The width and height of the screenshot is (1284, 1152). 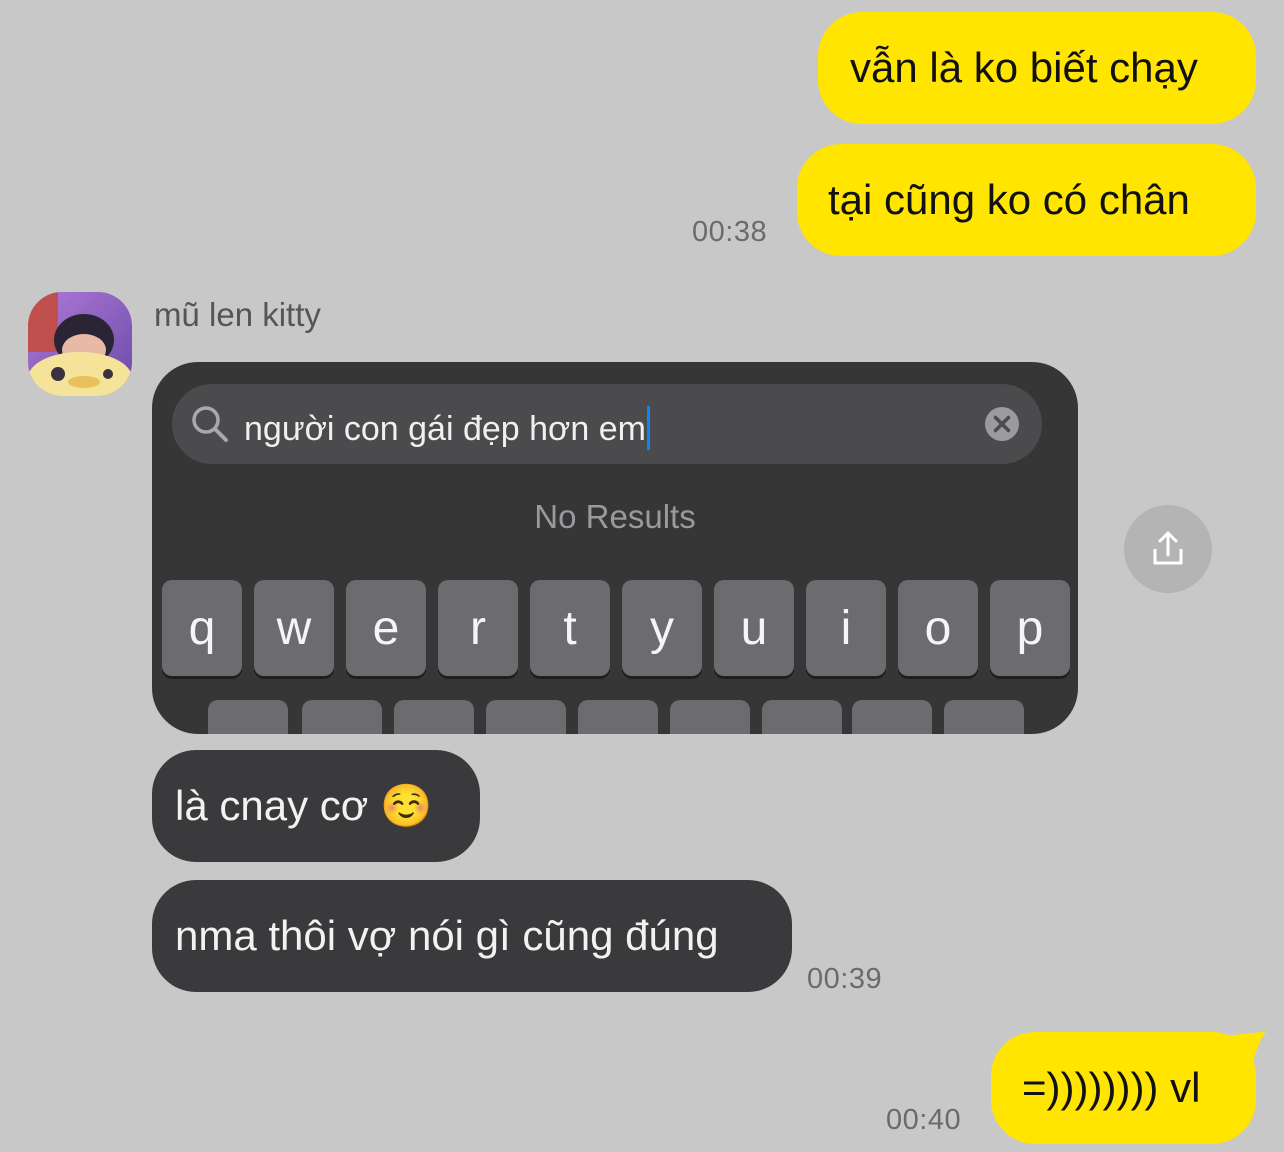 I want to click on key-i: i, so click(x=846, y=628).